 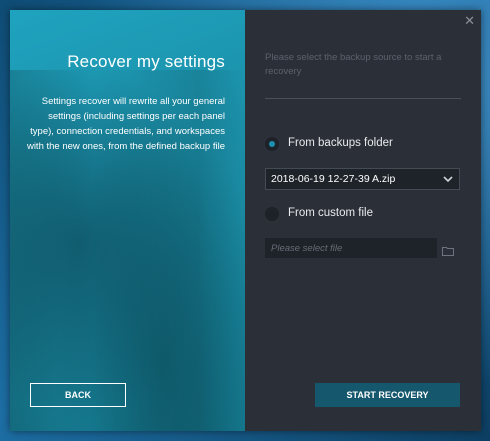 What do you see at coordinates (330, 213) in the screenshot?
I see `radio-custom-file-label: From custom file` at bounding box center [330, 213].